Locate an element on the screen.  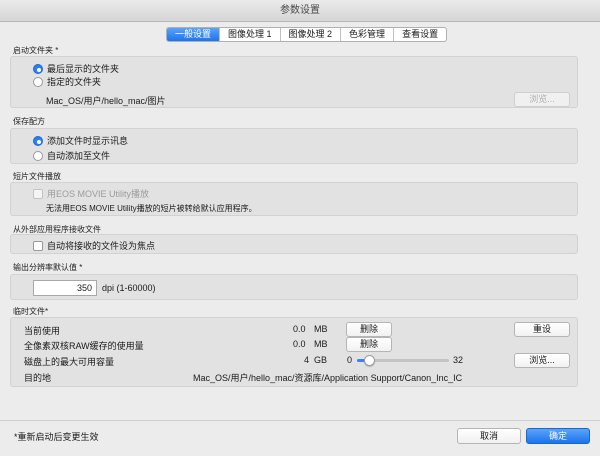
checkbox-auto-focus: 自动将接收的文件设为焦点 is located at coordinates (94, 245).